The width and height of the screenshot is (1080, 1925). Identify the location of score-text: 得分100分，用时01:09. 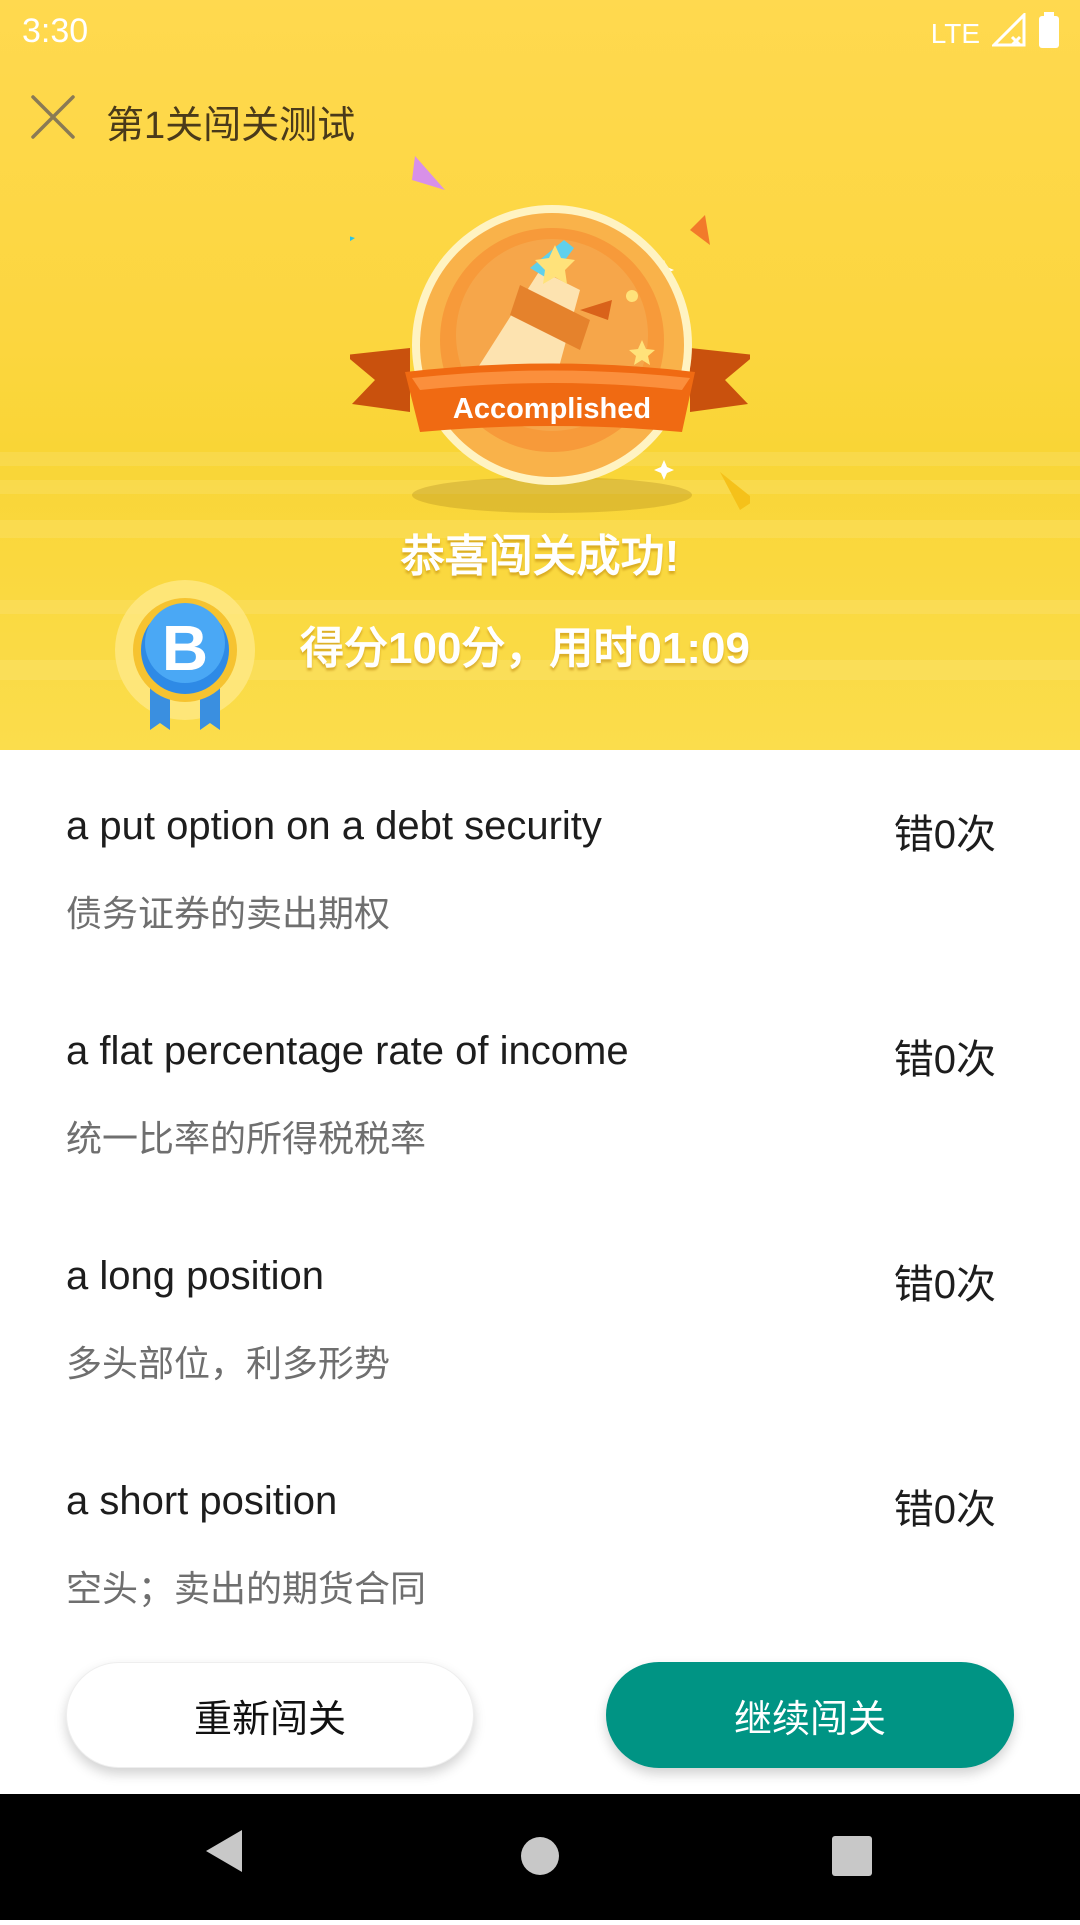
(525, 648).